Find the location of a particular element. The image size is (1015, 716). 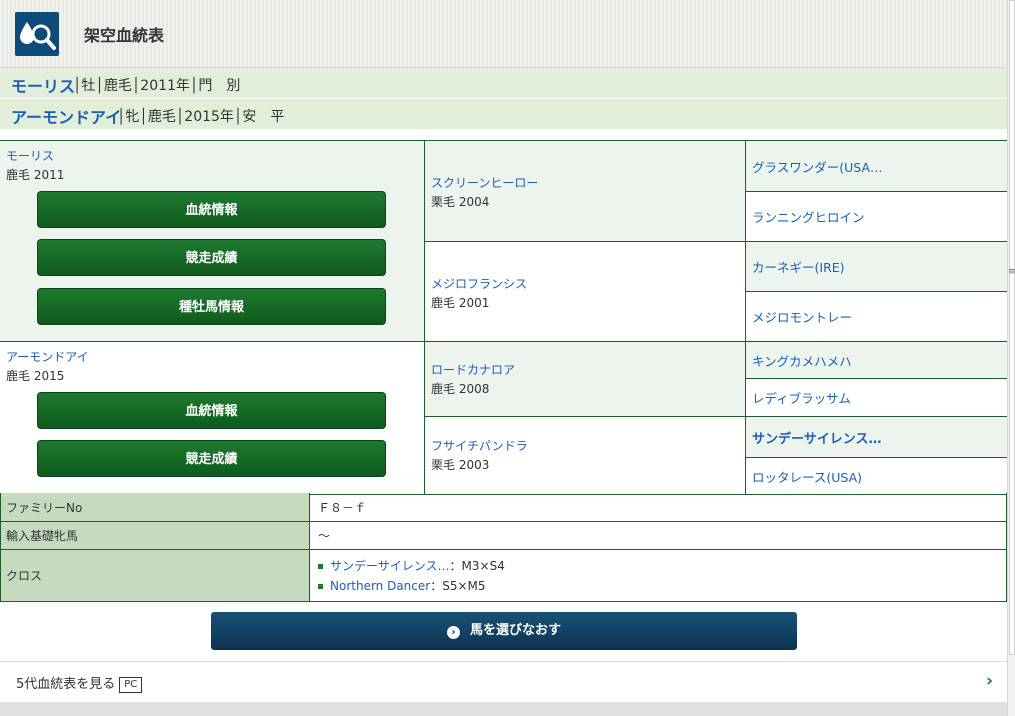

gen2-cell: ロードカナロア 鹿毛 2008 is located at coordinates (584, 378).